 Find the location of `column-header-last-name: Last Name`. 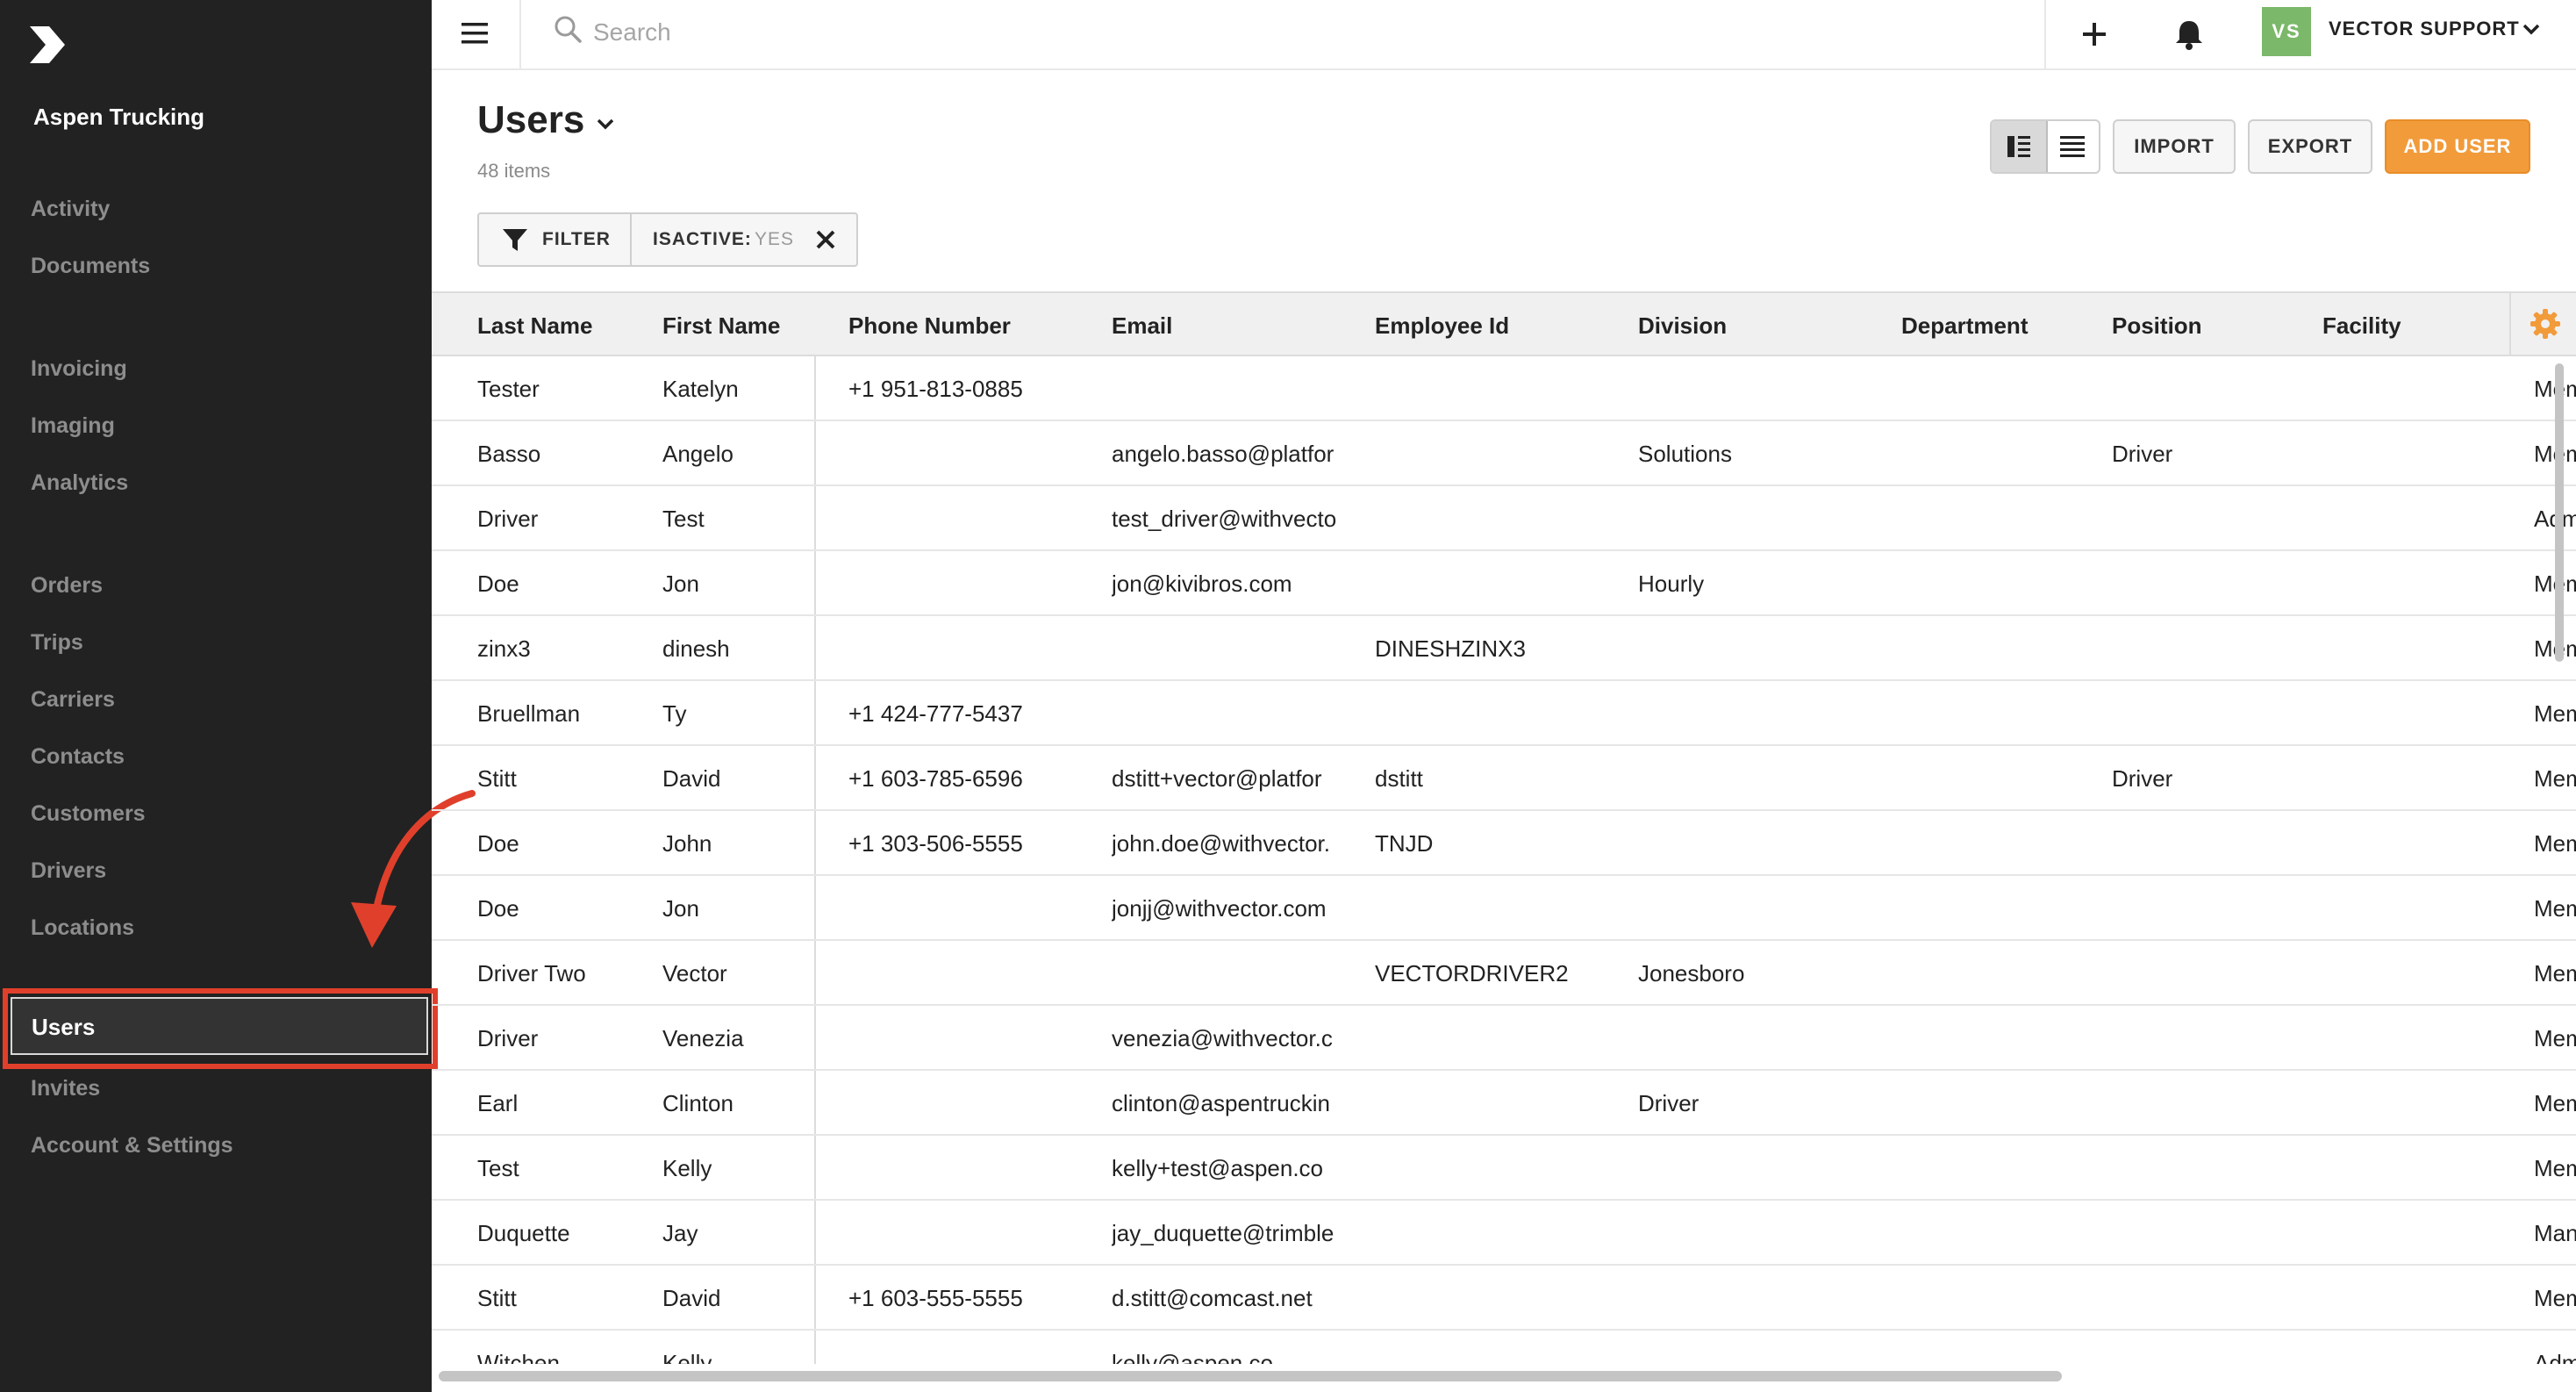

column-header-last-name: Last Name is located at coordinates (535, 326).